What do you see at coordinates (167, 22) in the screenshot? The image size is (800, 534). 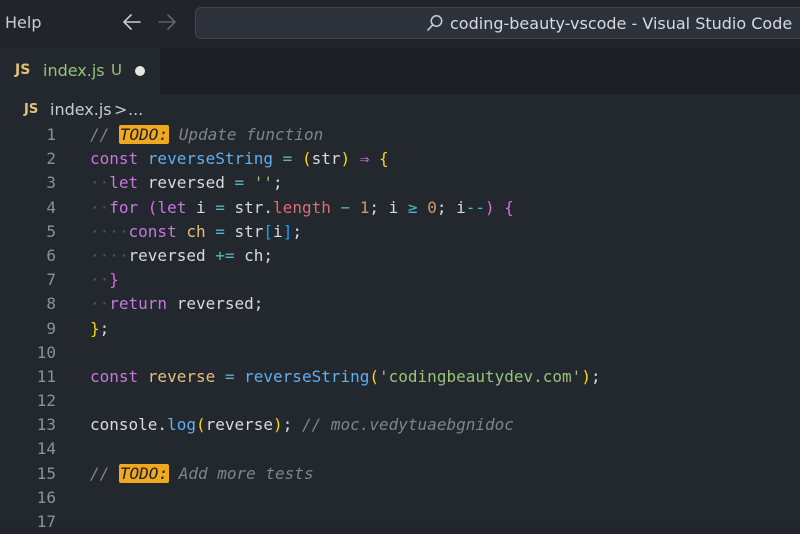 I see `arrow-right-icon` at bounding box center [167, 22].